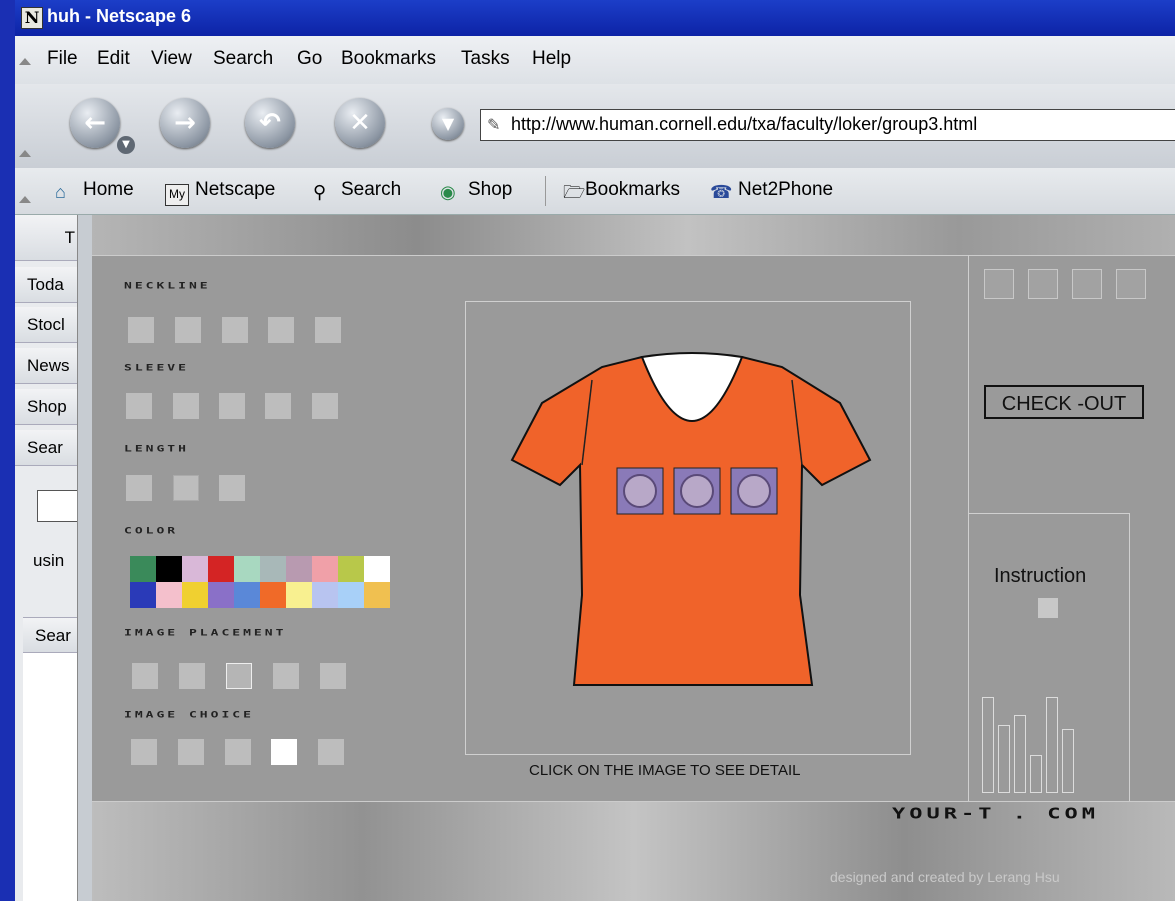 This screenshot has width=1175, height=901. I want to click on stop-button: ✕, so click(360, 123).